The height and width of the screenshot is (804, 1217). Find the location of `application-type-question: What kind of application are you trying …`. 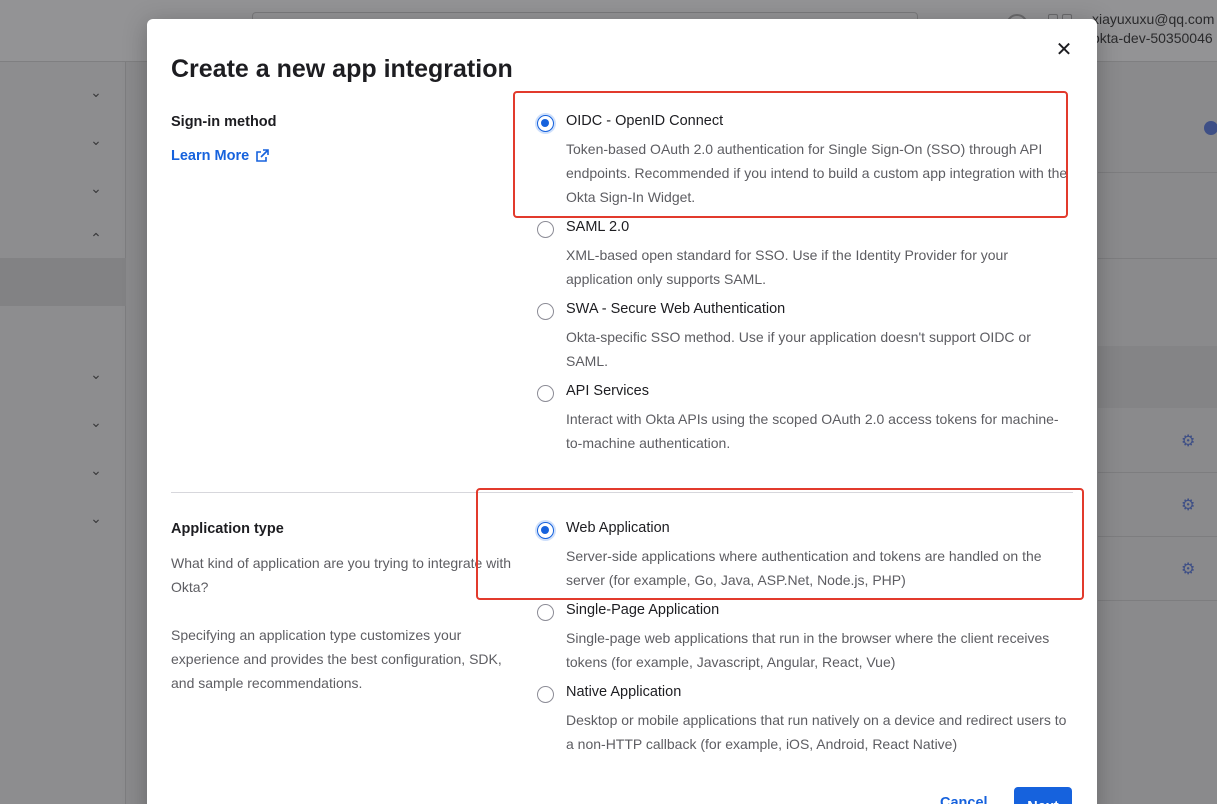

application-type-question: What kind of application are you trying … is located at coordinates (341, 575).